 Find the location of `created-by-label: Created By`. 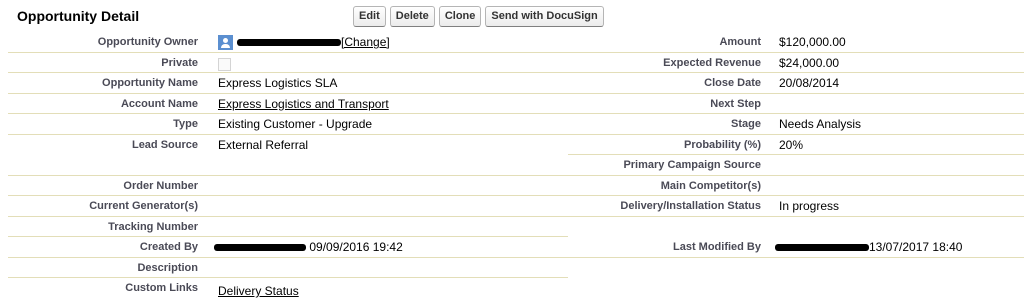

created-by-label: Created By is located at coordinates (168, 247).